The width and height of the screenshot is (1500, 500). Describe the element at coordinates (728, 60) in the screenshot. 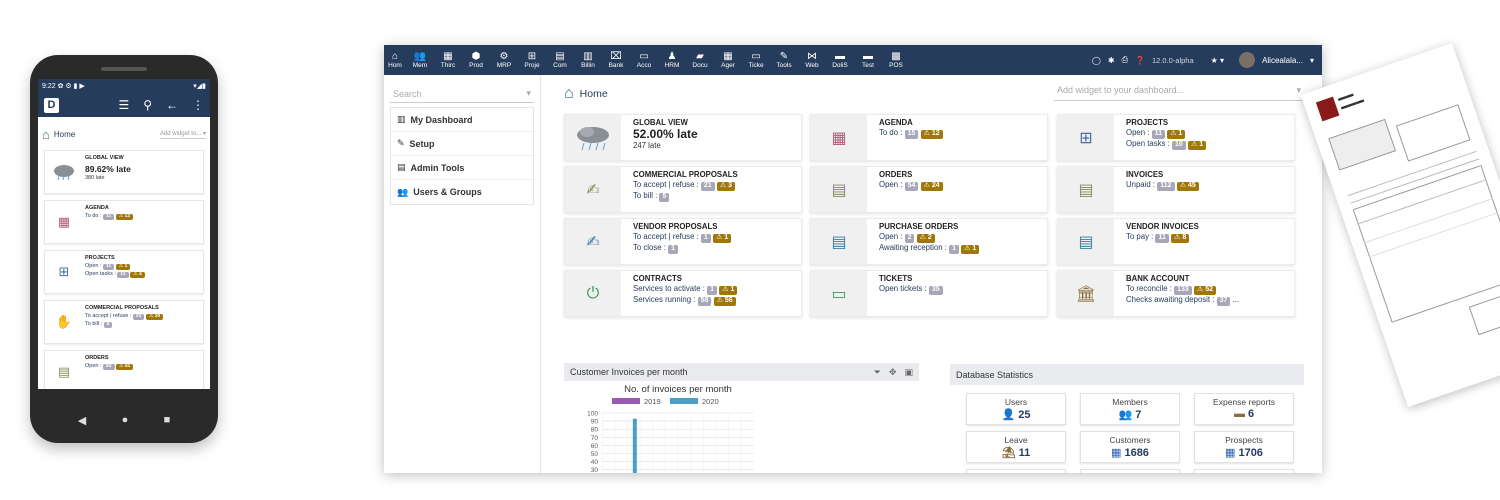

I see `top-menu-item-ager: ▦ Ager` at that location.